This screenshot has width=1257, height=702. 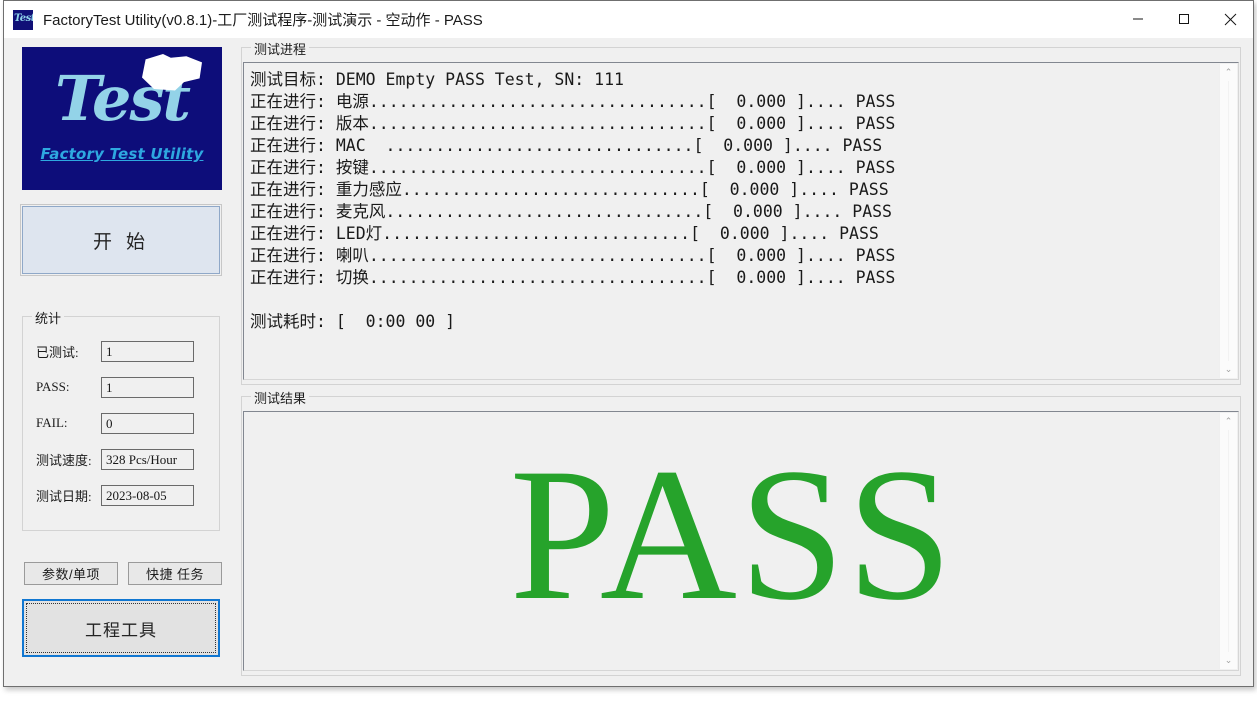 I want to click on quick-task-button: 快捷 任务, so click(x=175, y=573).